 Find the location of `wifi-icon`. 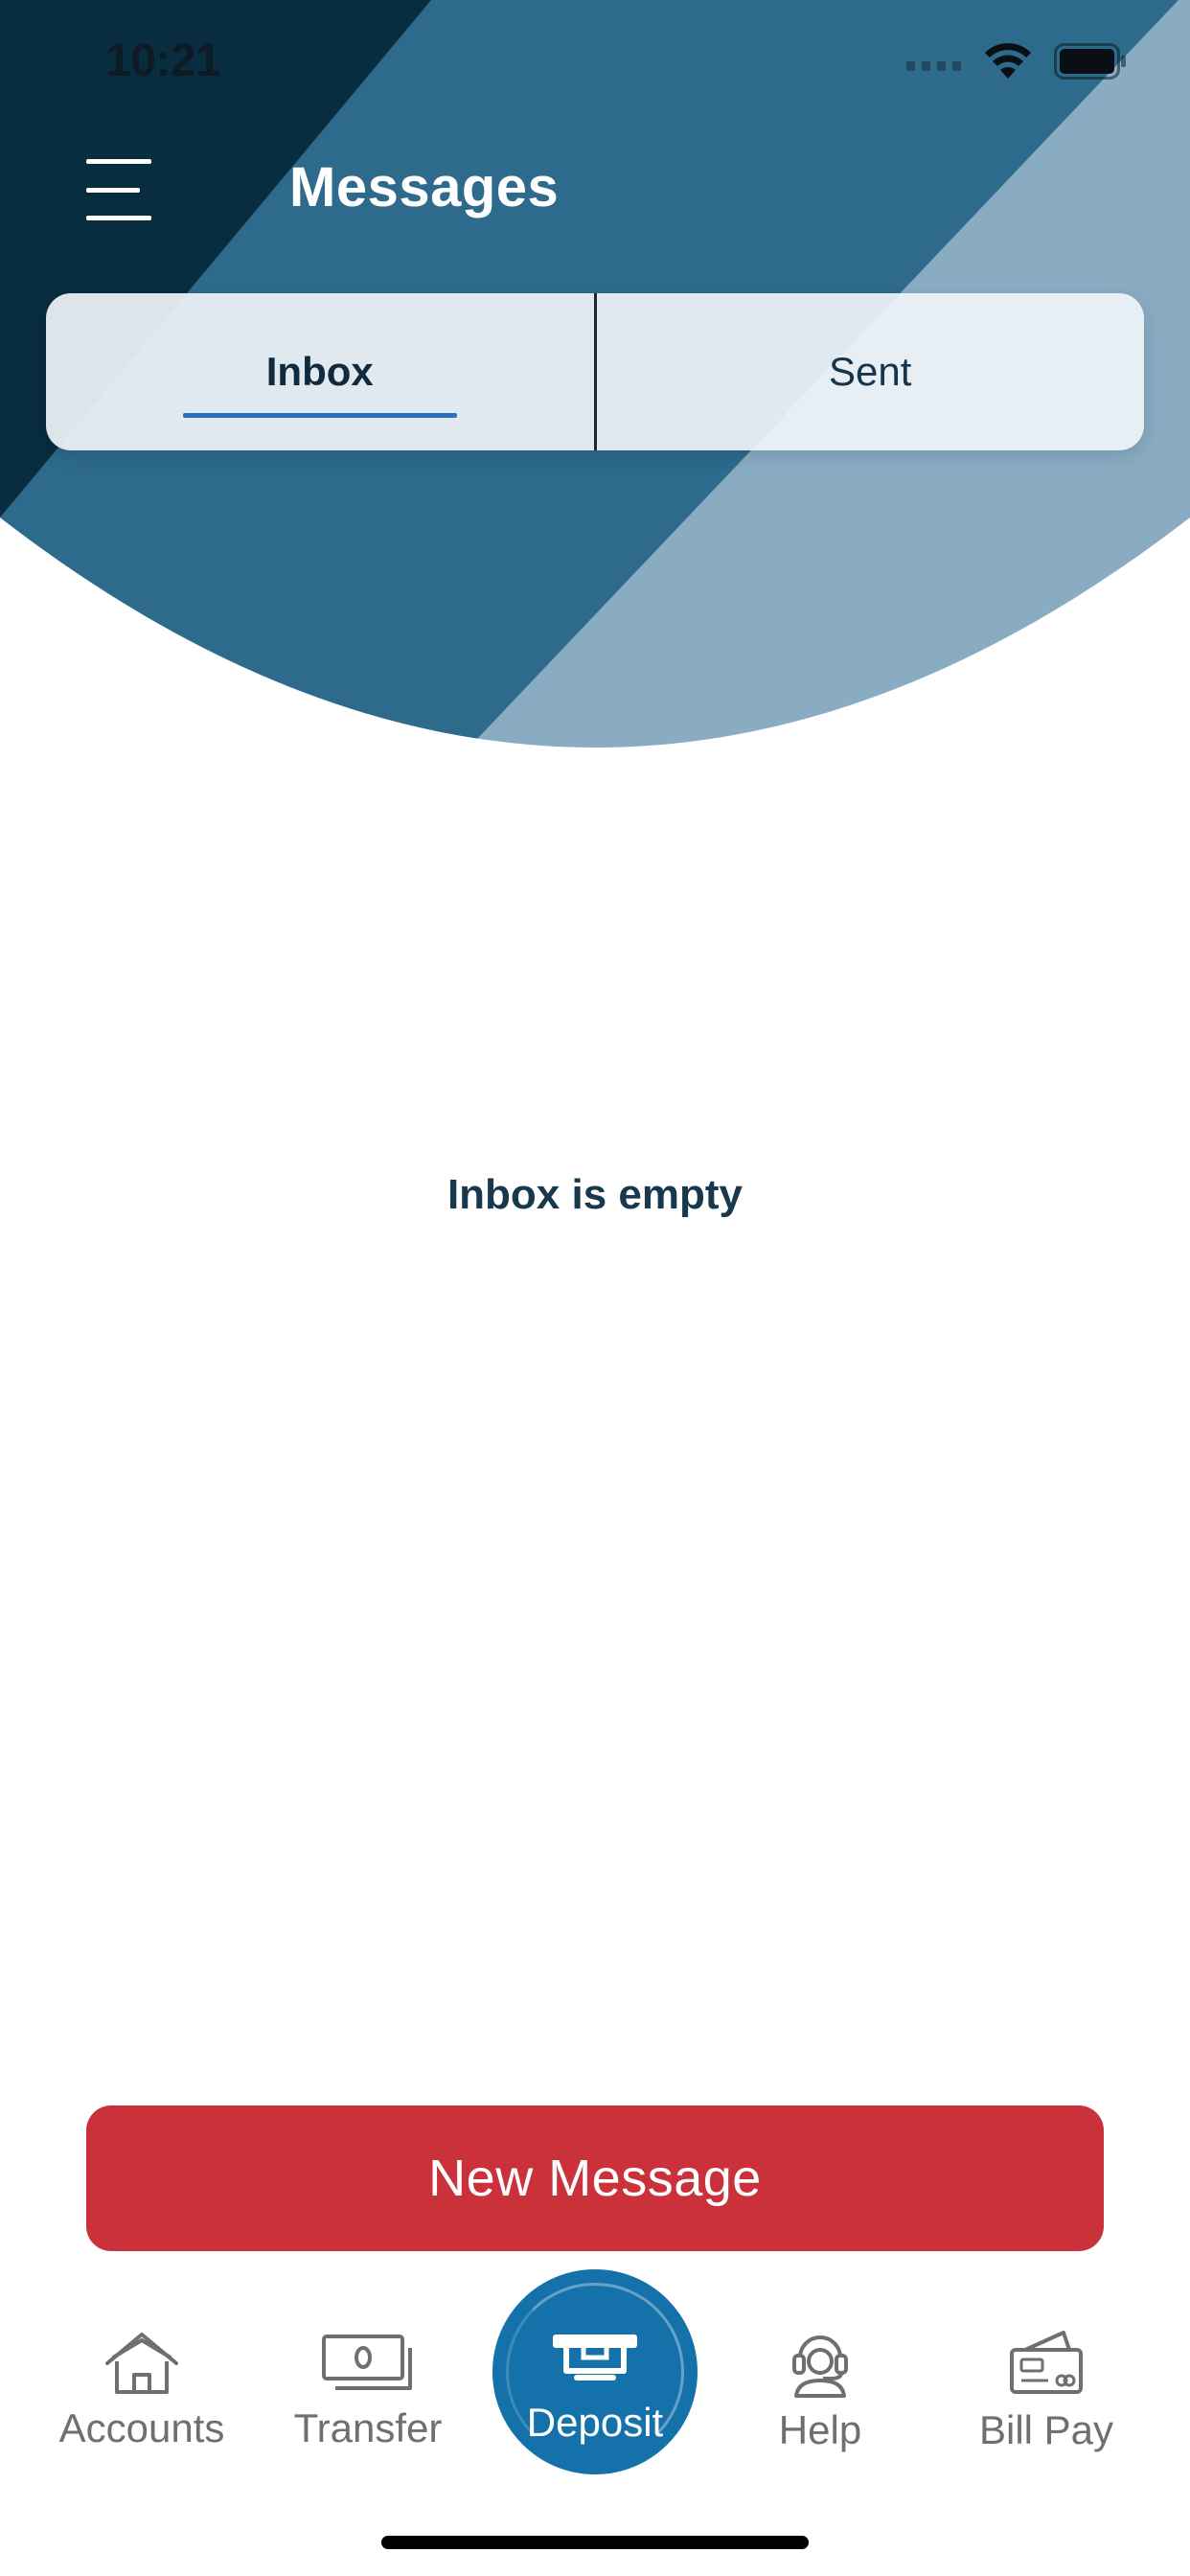

wifi-icon is located at coordinates (1008, 61).